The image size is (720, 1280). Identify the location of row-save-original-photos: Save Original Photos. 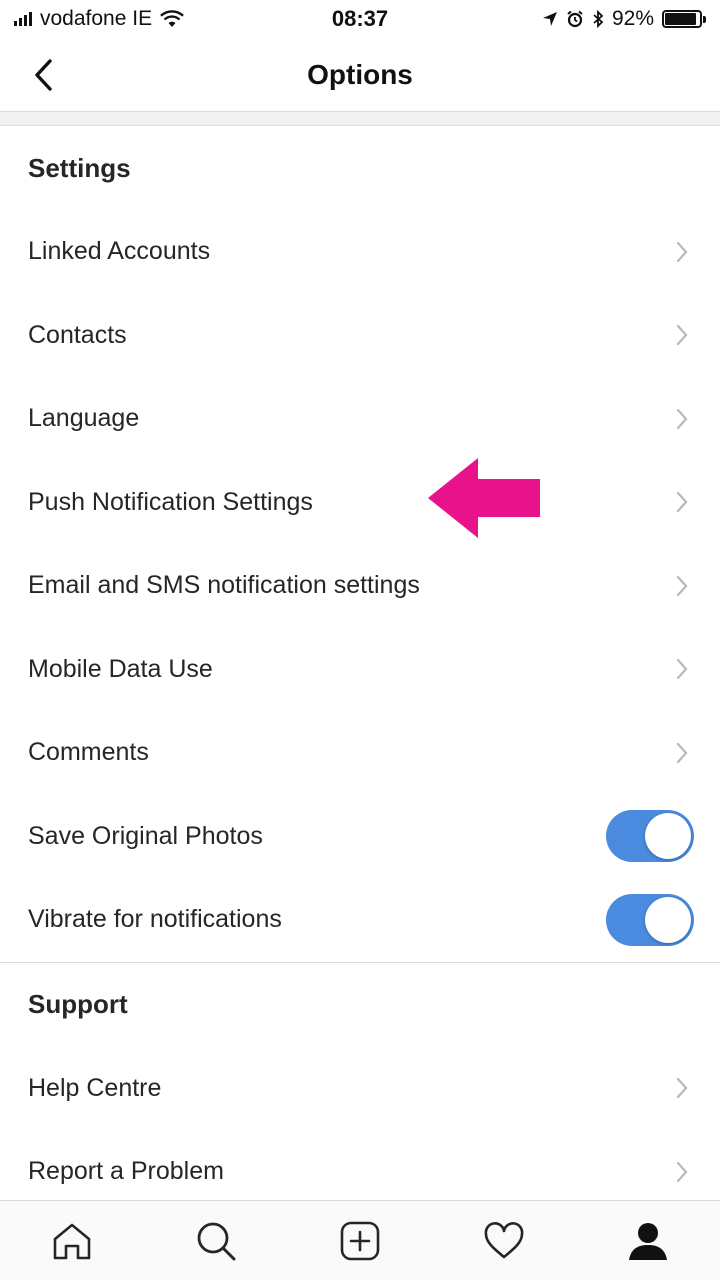
(360, 837).